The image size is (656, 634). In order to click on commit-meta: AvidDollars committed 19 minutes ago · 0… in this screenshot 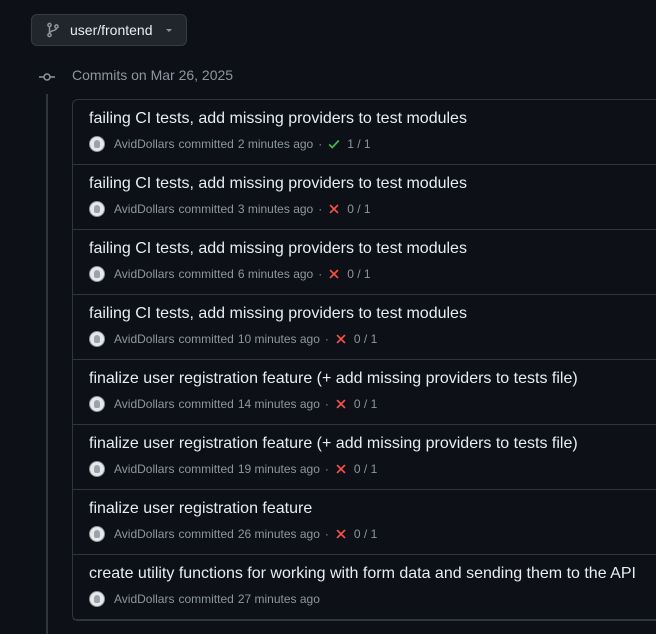, I will do `click(372, 469)`.